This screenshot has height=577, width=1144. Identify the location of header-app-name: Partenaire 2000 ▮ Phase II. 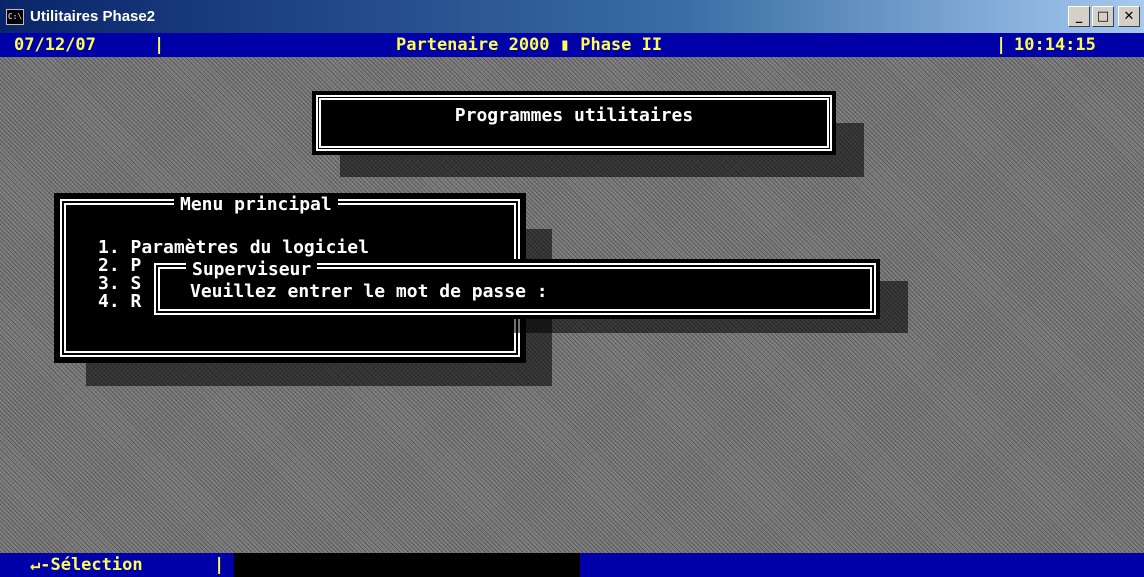
(529, 45).